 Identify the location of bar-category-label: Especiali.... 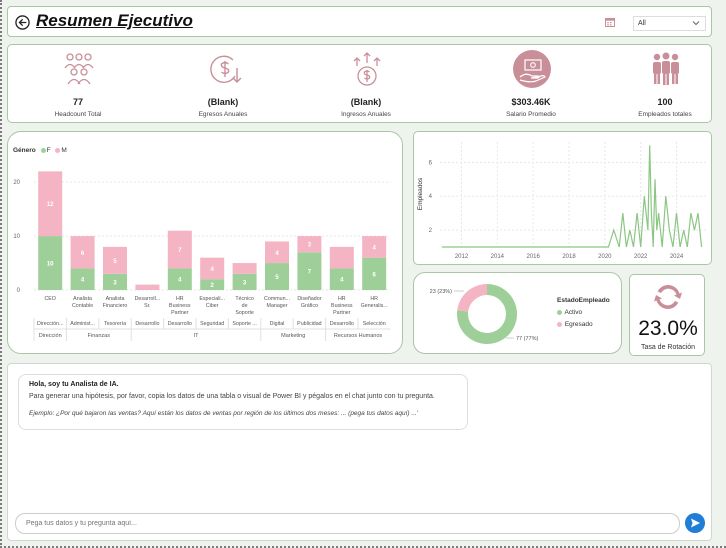
(212, 299).